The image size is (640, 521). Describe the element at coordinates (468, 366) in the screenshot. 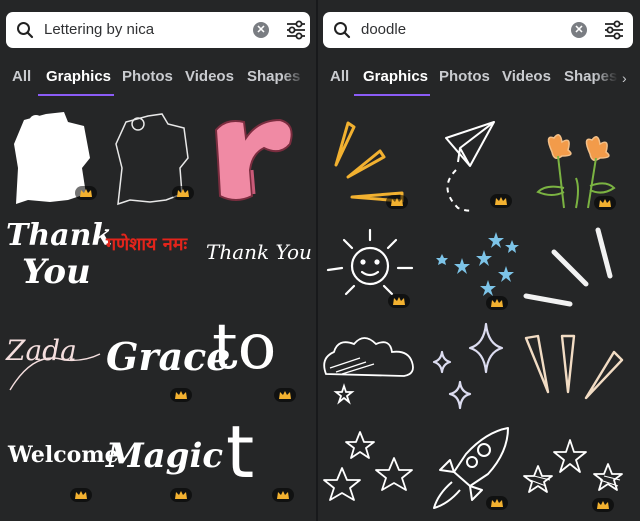

I see `sparkles-graphic` at that location.